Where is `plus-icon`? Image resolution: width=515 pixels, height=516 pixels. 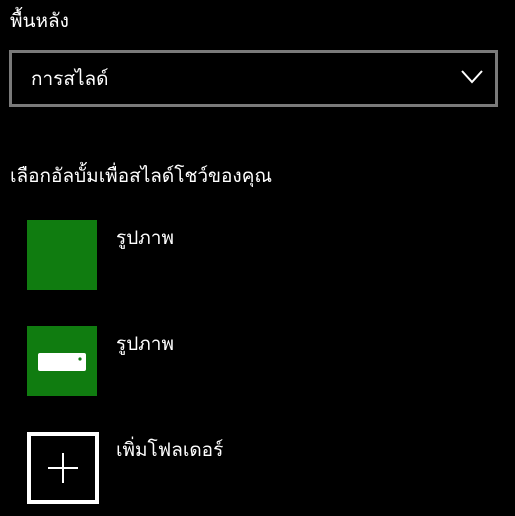
plus-icon is located at coordinates (63, 468).